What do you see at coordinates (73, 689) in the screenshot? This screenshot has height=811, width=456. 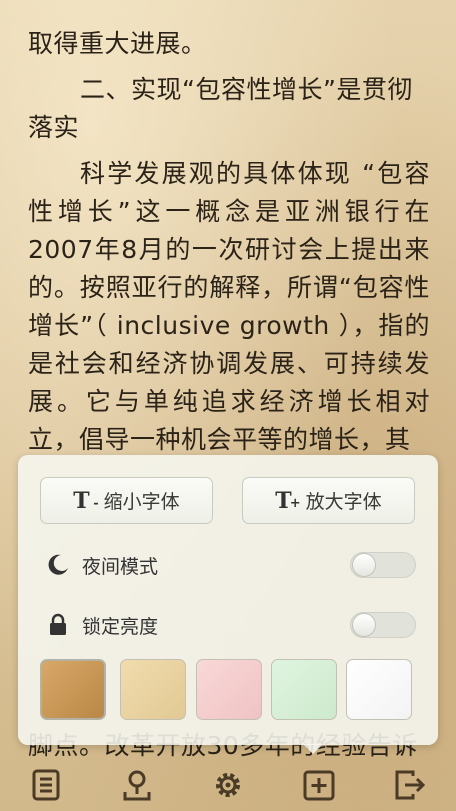 I see `theme-swatch-parchment-dark` at bounding box center [73, 689].